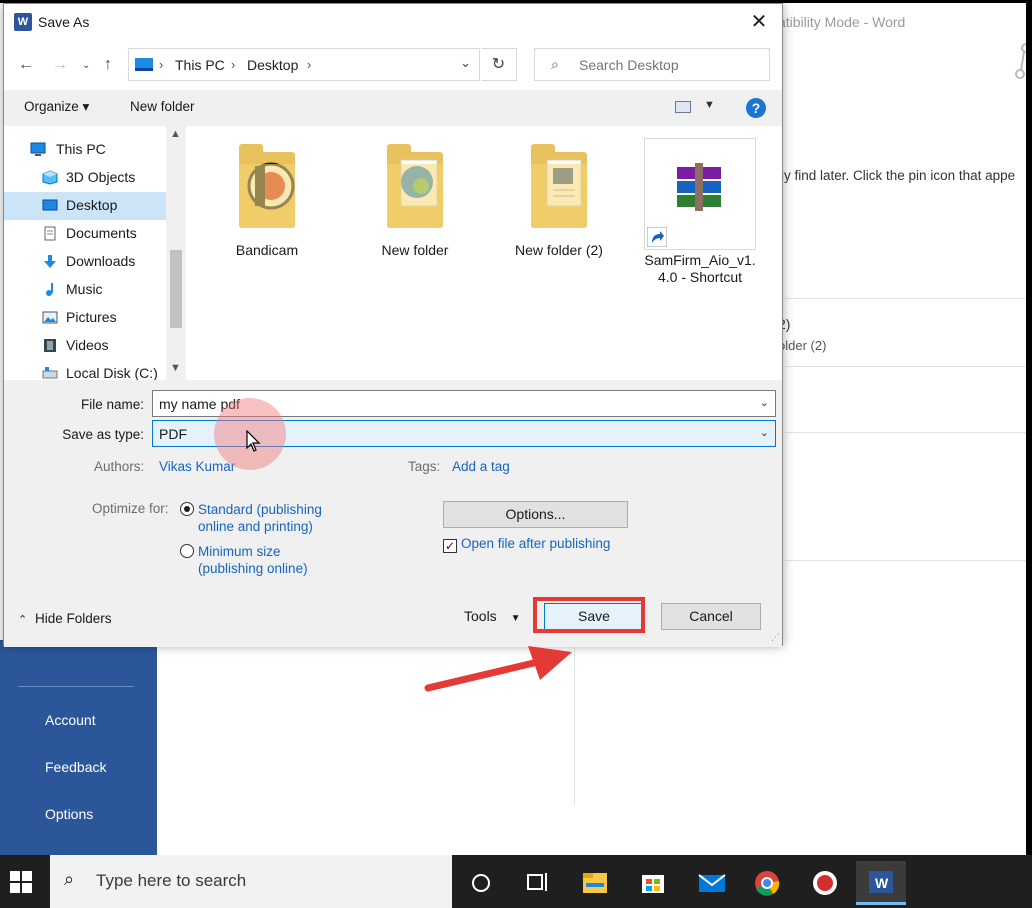 This screenshot has width=1032, height=908. I want to click on sidebar-item-videos: Videos, so click(85, 346).